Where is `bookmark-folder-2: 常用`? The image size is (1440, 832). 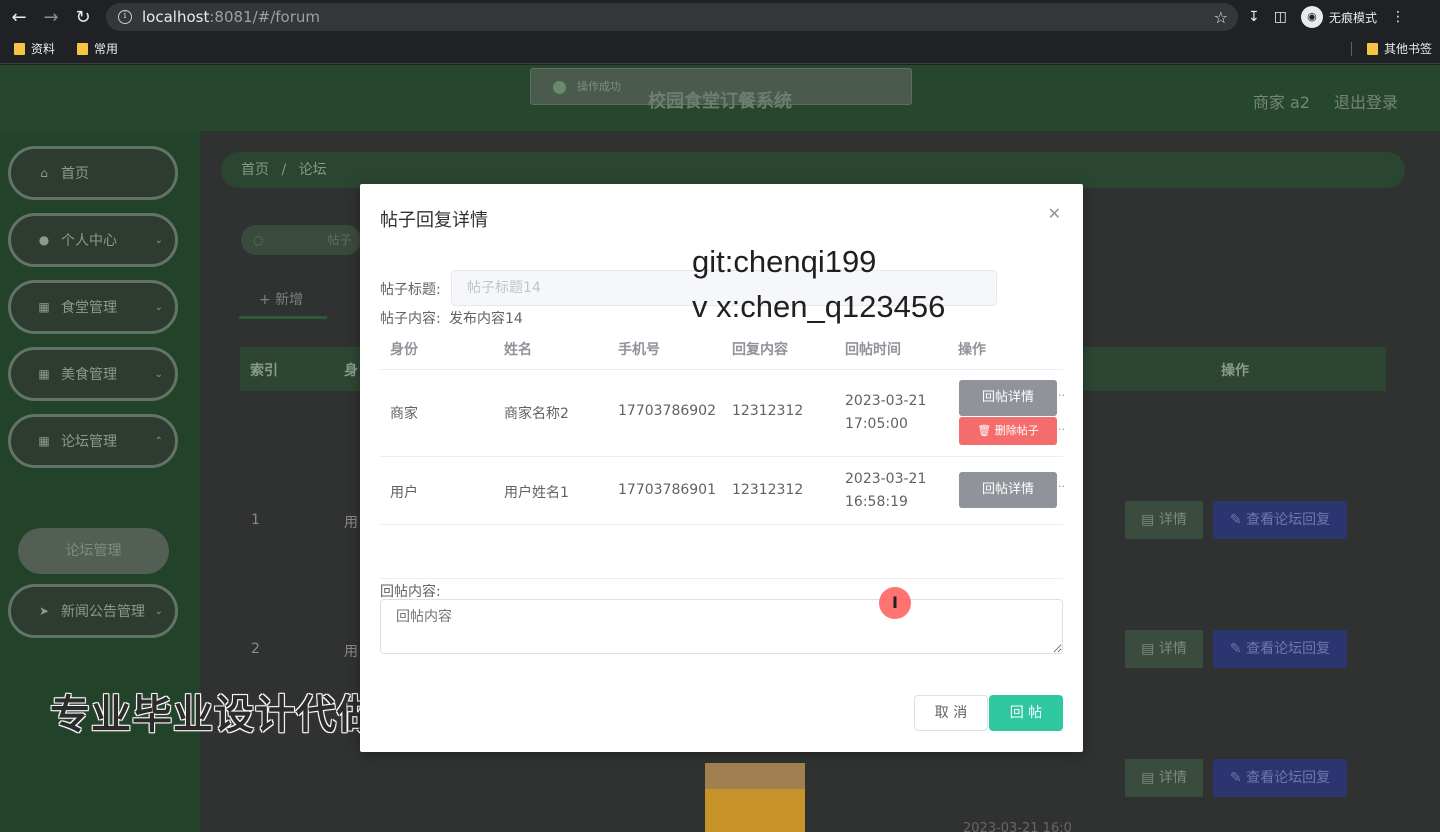 bookmark-folder-2: 常用 is located at coordinates (97, 48).